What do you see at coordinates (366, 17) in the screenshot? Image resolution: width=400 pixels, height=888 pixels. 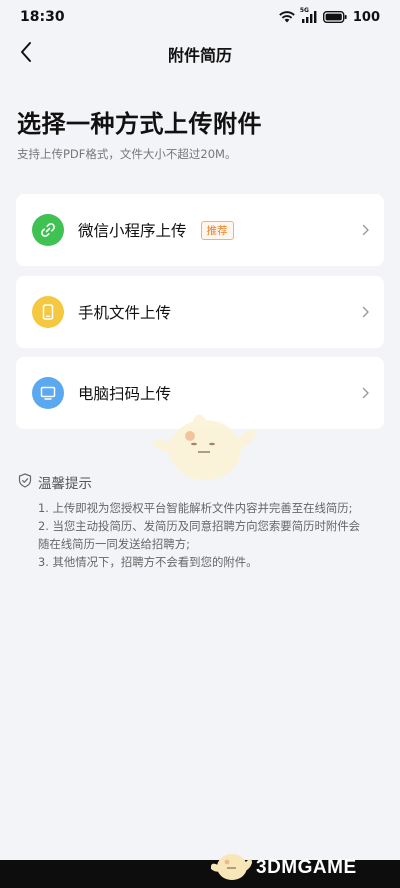 I see `battery-level: 100` at bounding box center [366, 17].